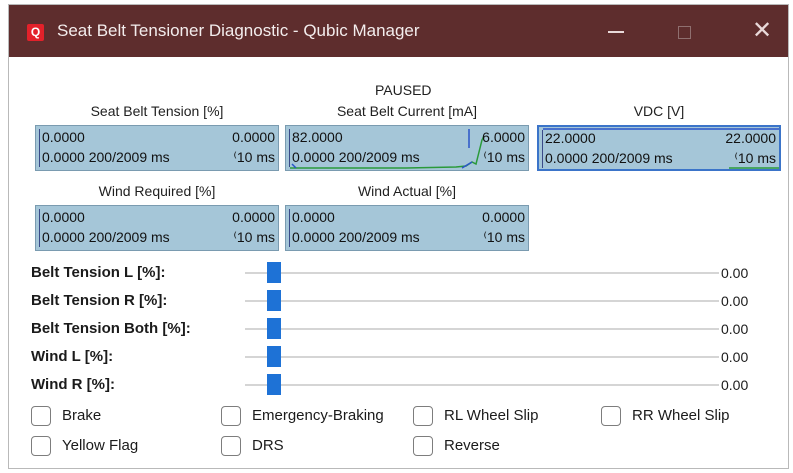  What do you see at coordinates (472, 445) in the screenshot?
I see `checkbox-label: Reverse` at bounding box center [472, 445].